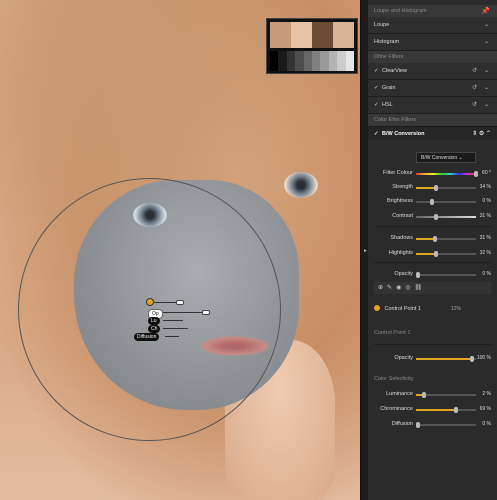  What do you see at coordinates (403, 358) in the screenshot?
I see `slider-label: Opacity` at bounding box center [403, 358].